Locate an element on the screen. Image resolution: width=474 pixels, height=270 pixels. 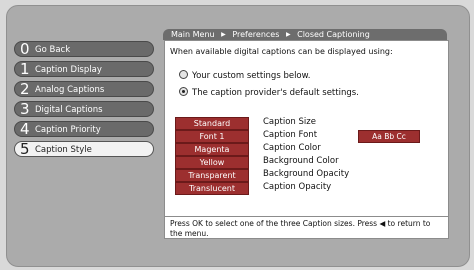
option-custom-settings: Your custom settings below. is located at coordinates (245, 75).